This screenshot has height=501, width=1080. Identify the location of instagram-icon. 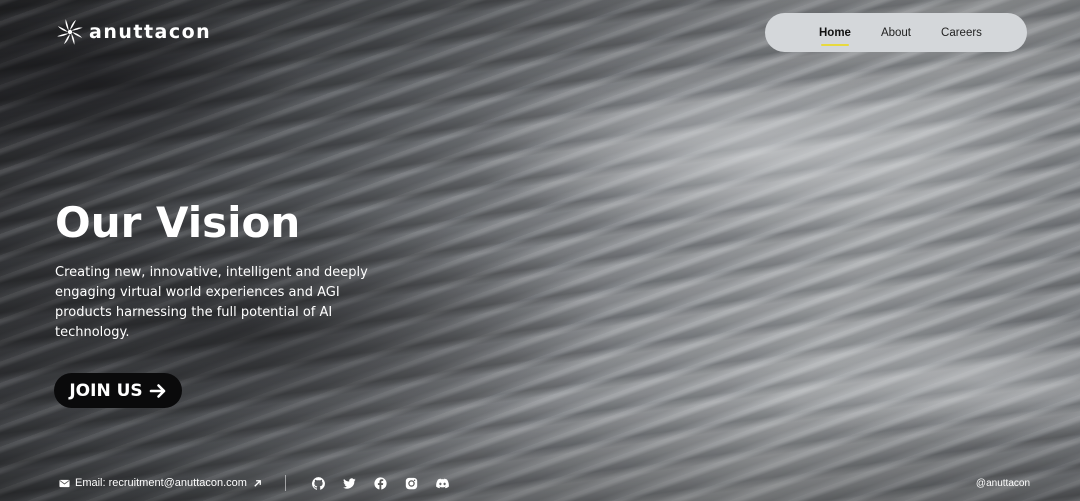
(411, 483).